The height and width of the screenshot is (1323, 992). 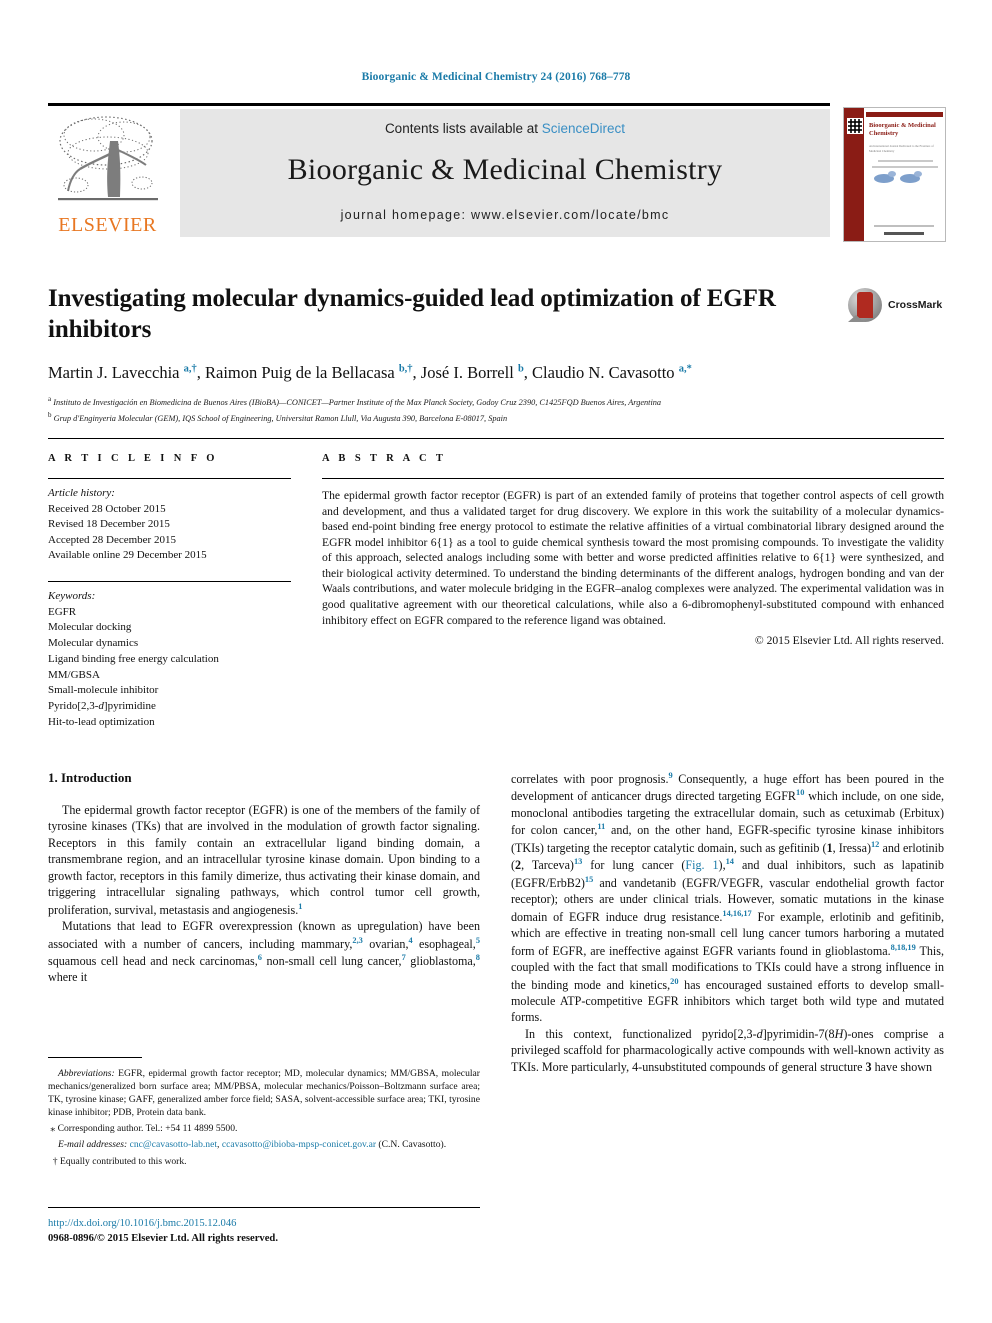 I want to click on crossmark-notch, so click(x=856, y=318).